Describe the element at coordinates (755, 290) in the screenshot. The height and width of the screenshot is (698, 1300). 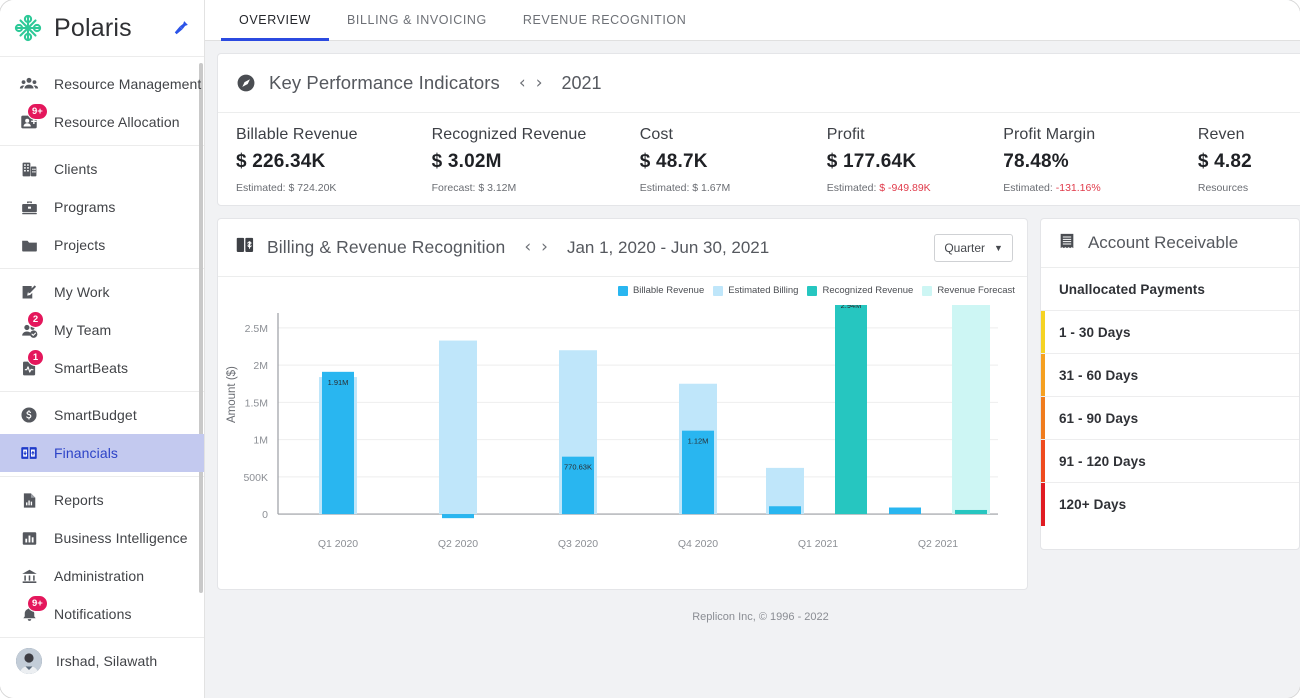
I see `legend-item-estimated-billing: Estimated Billing` at that location.